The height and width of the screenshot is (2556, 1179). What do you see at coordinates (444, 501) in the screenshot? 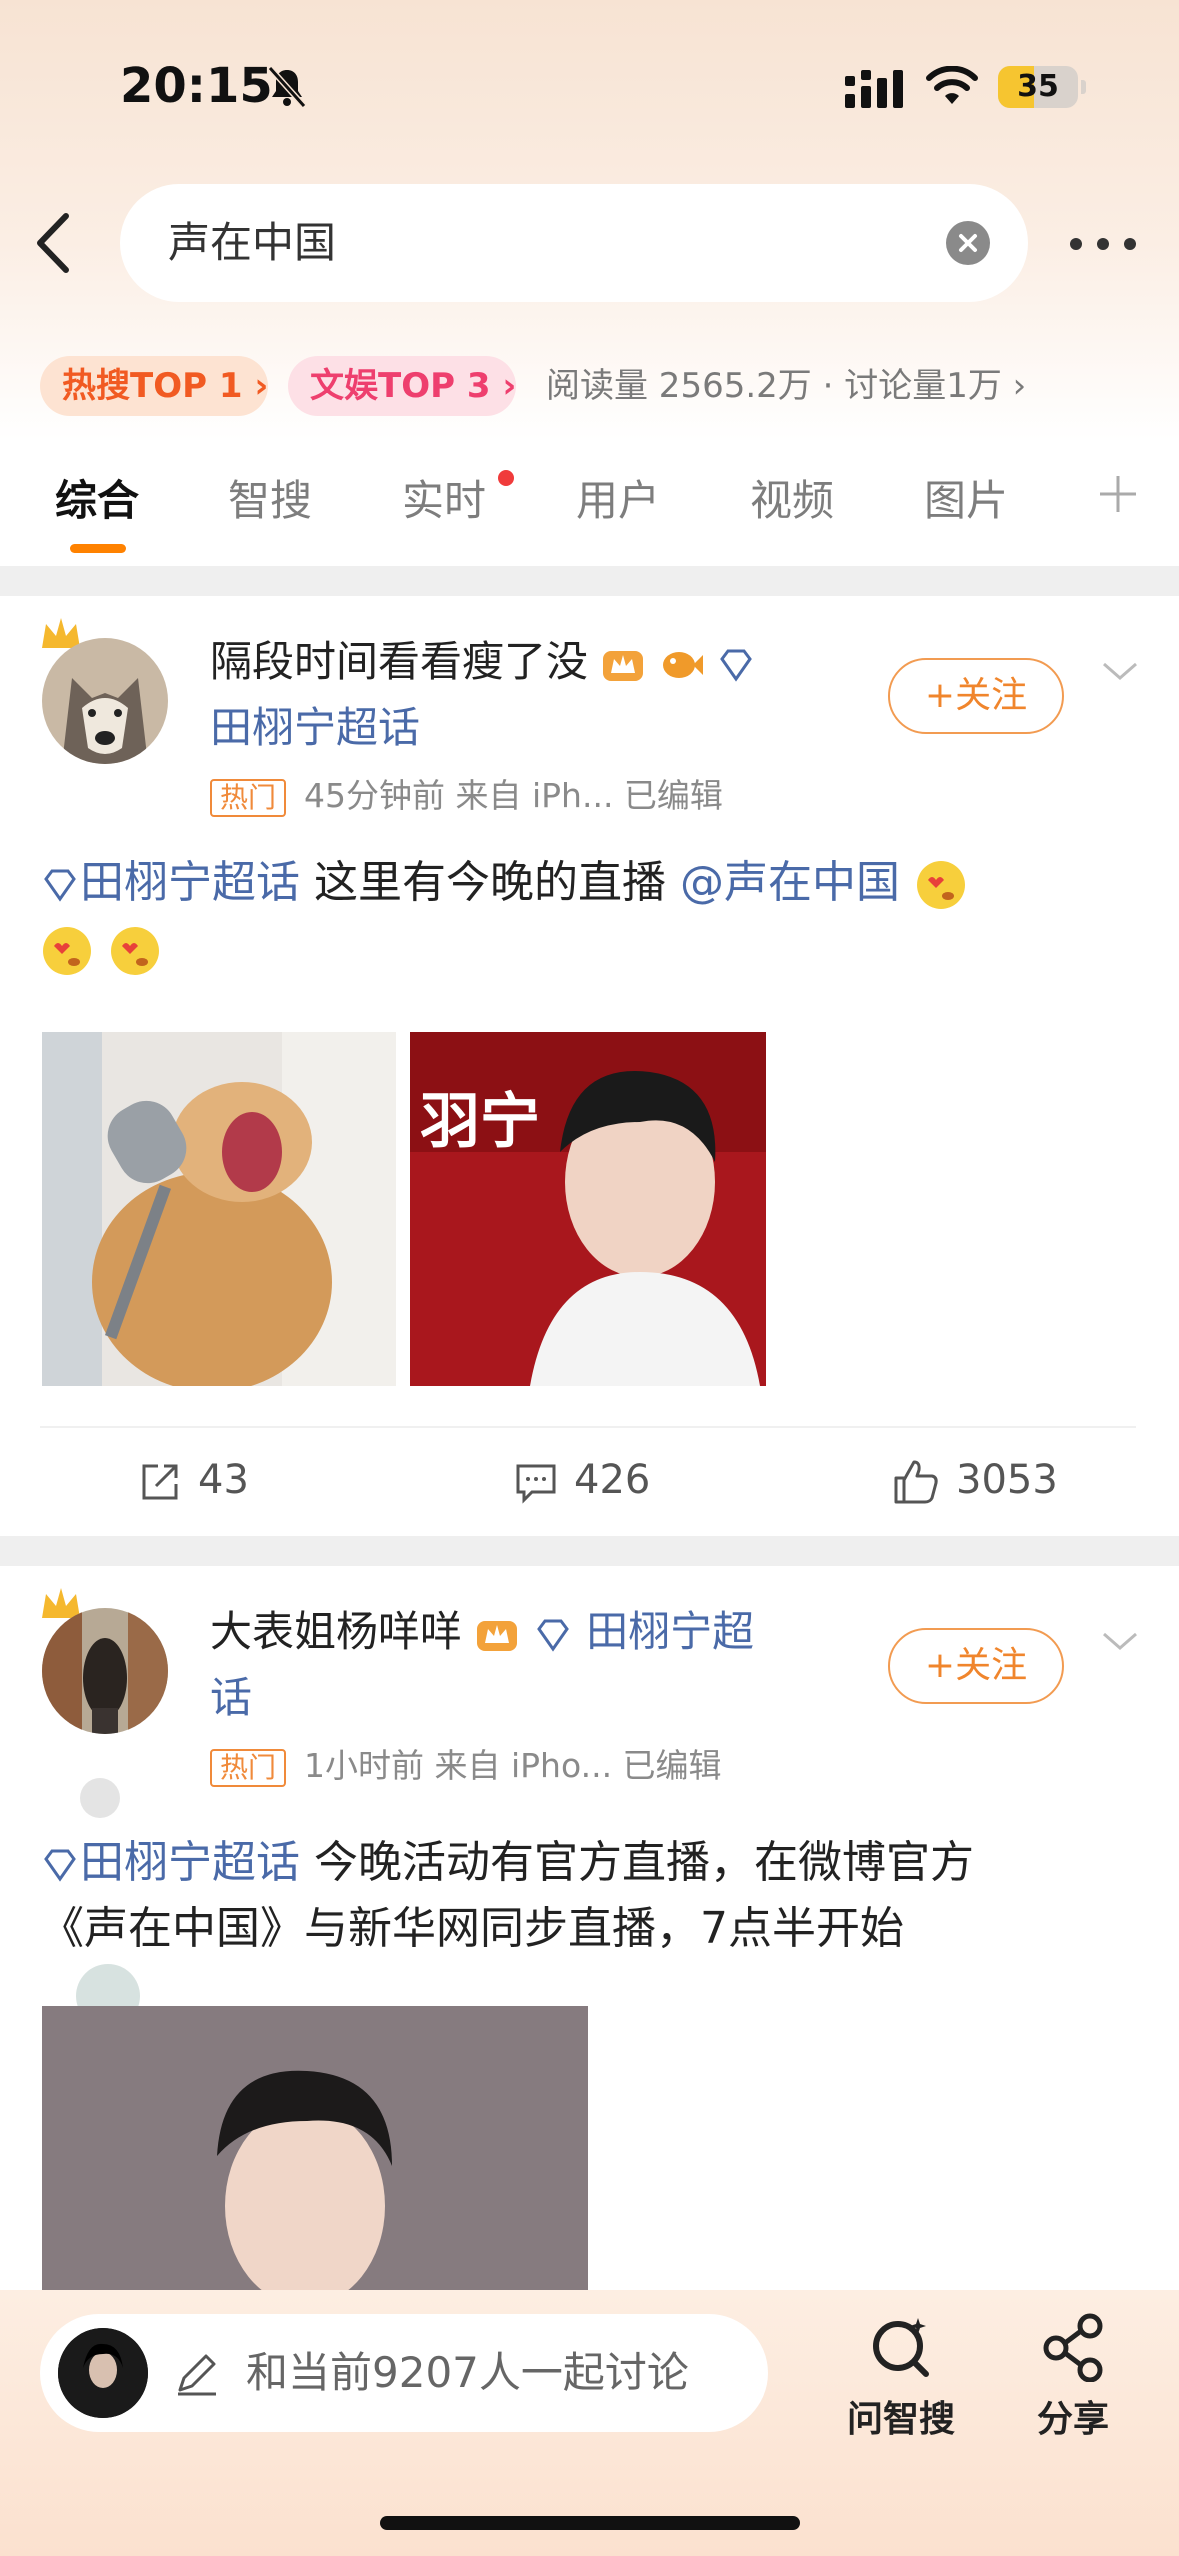
I see `tab-realtime: 实时` at bounding box center [444, 501].